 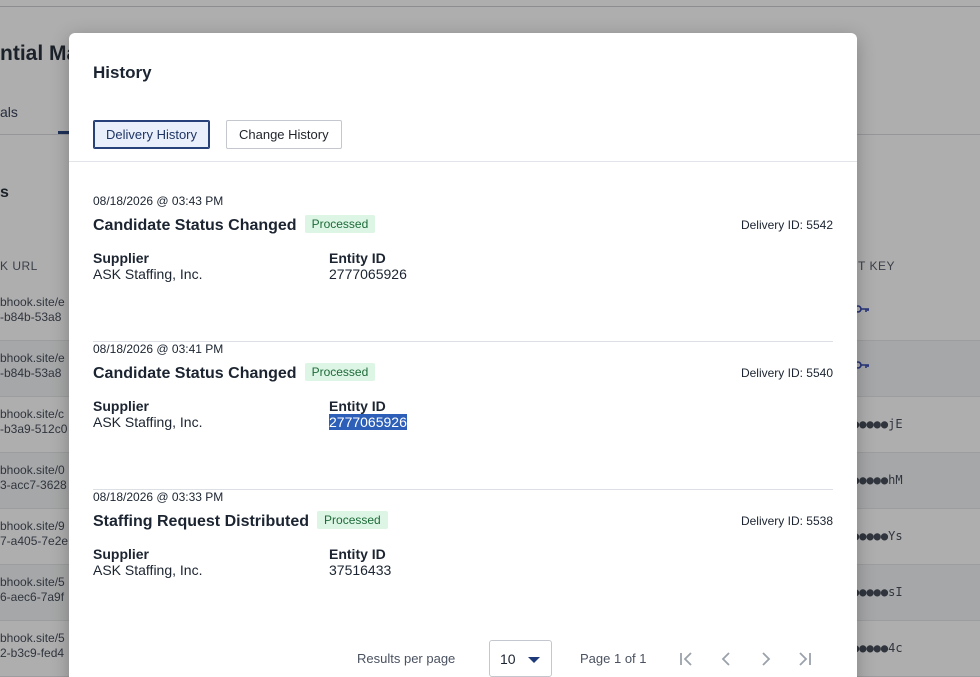 I want to click on entry-date: 08/18/2026 @ 03:41 PM, so click(x=158, y=349).